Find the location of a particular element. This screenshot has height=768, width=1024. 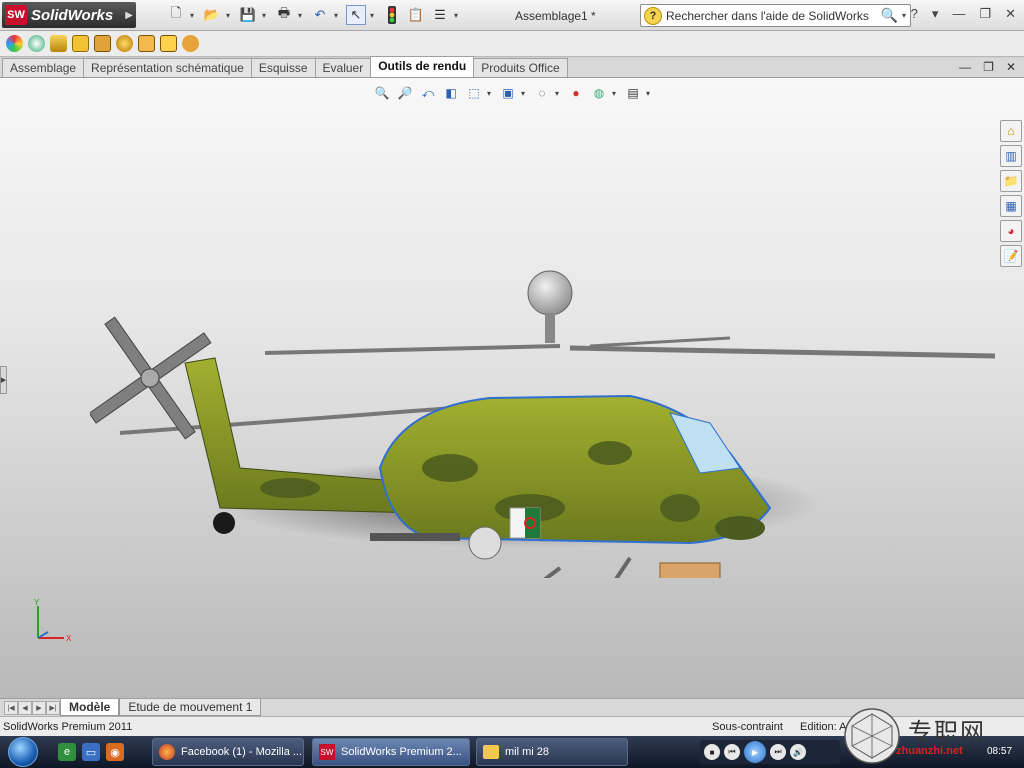

quick-launch-ie-icon: e is located at coordinates (67, 752).